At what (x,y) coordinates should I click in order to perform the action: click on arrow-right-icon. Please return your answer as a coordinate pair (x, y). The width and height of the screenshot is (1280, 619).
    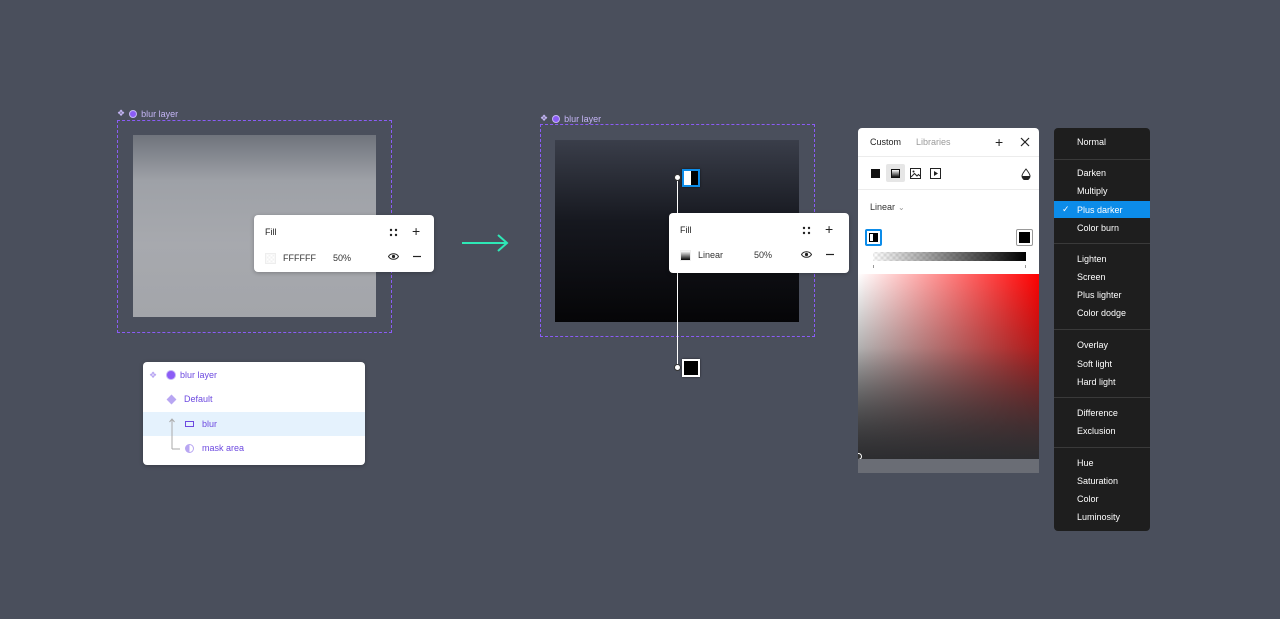
    Looking at the image, I should click on (485, 243).